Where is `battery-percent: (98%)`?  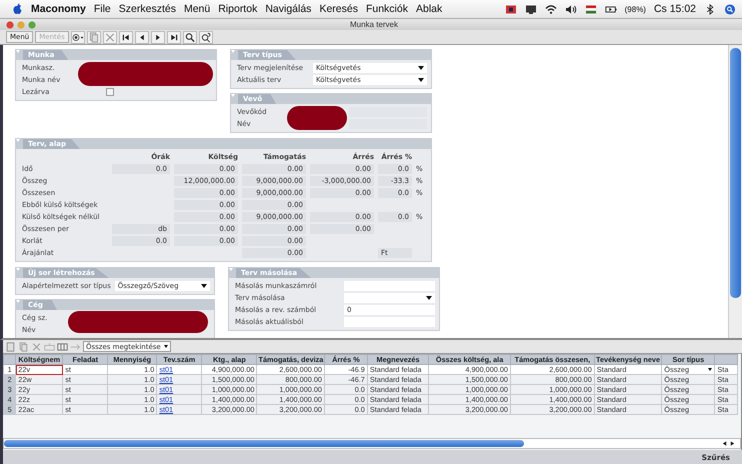 battery-percent: (98%) is located at coordinates (635, 9).